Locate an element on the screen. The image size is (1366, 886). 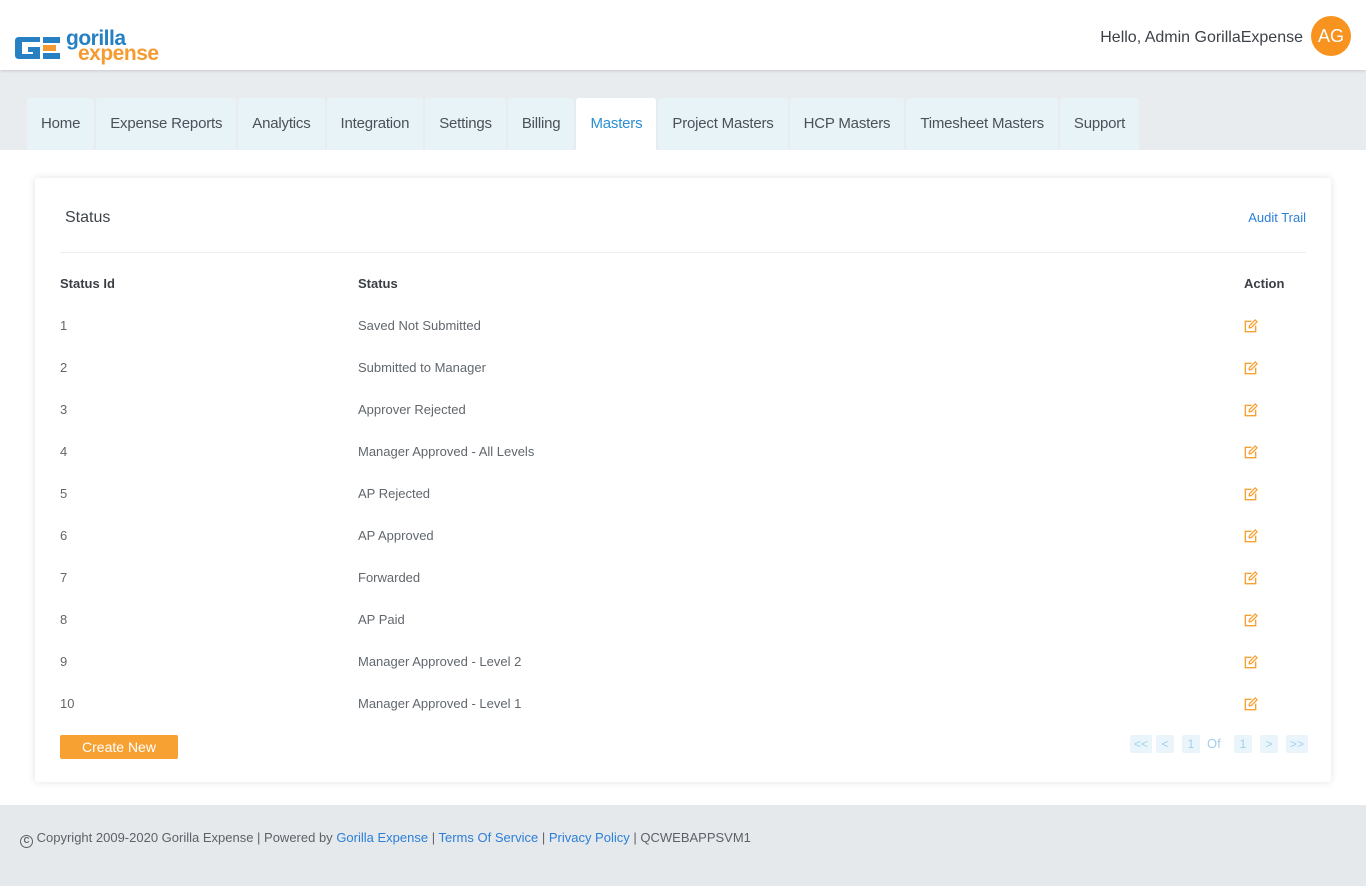
cell-status-id: 2 is located at coordinates (64, 367).